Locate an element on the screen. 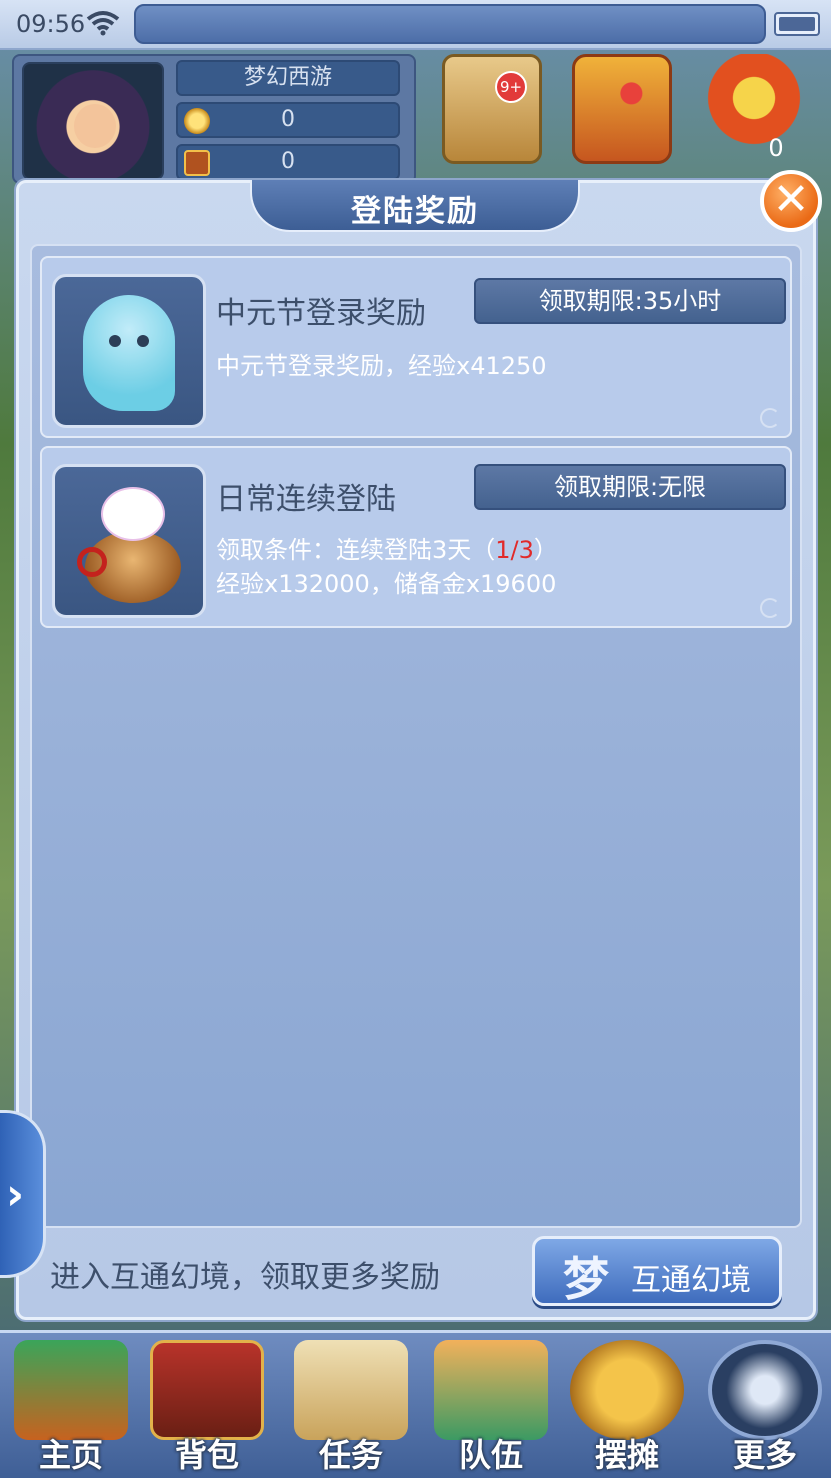 Image resolution: width=831 pixels, height=1478 pixels. chevron-right-icon: › is located at coordinates (15, 1194).